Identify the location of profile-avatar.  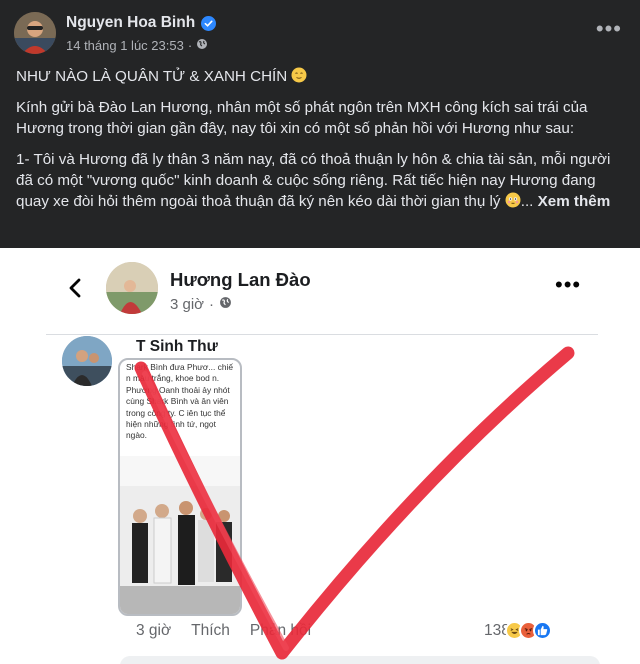
(132, 288).